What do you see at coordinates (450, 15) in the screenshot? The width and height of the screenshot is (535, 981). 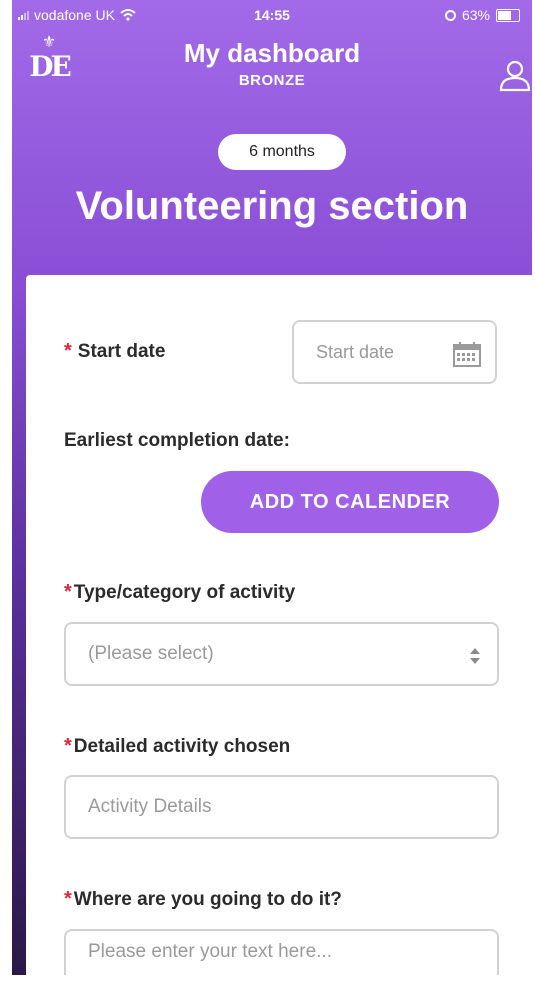 I see `orientation-lock-icon` at bounding box center [450, 15].